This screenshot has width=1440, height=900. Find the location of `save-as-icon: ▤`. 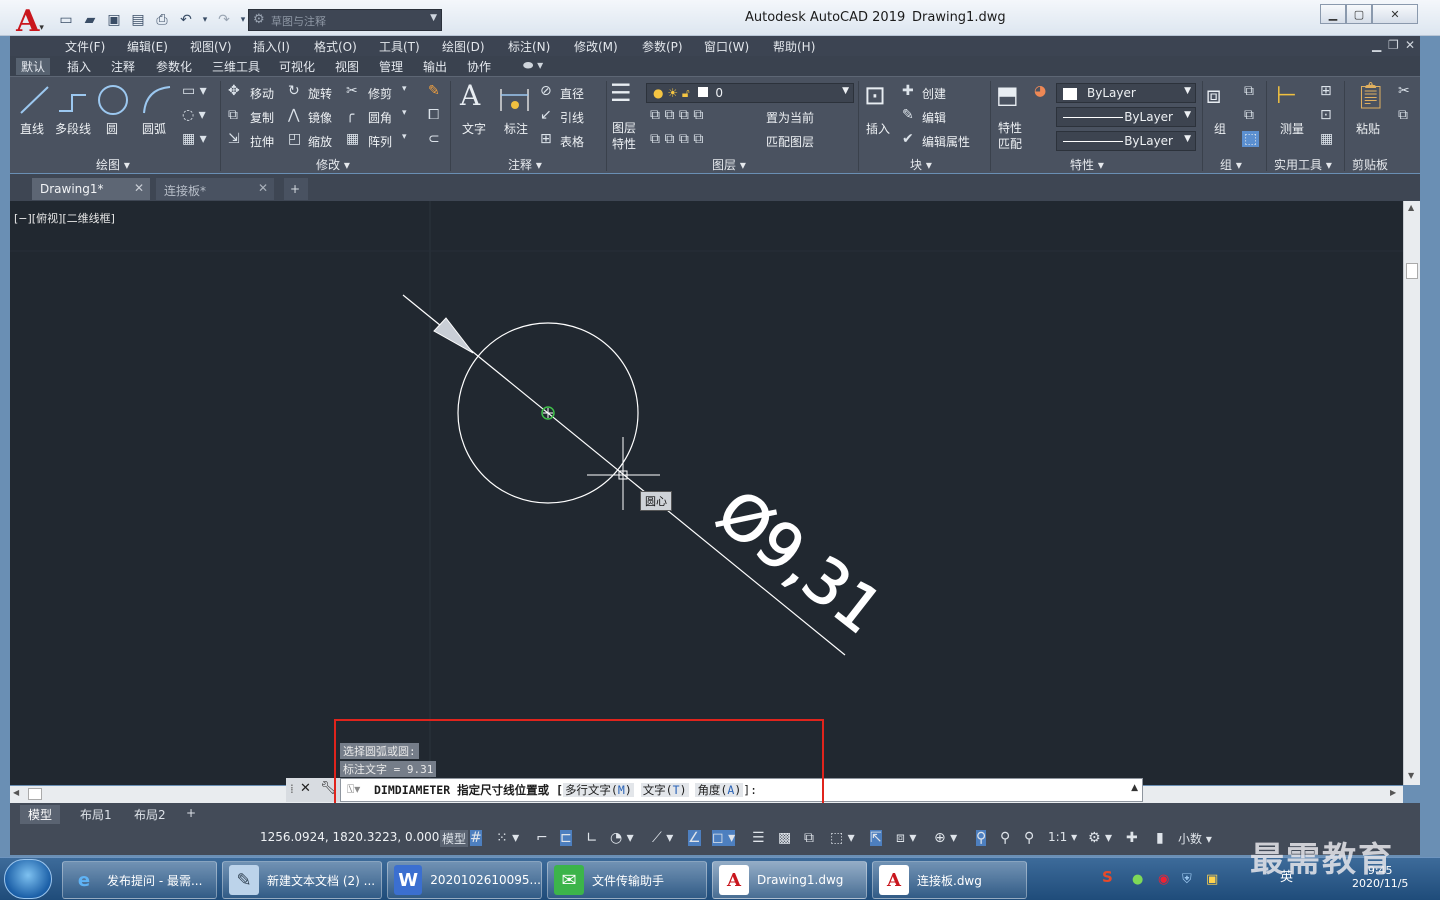

save-as-icon: ▤ is located at coordinates (138, 20).